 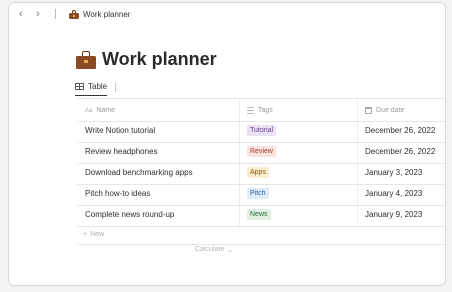 What do you see at coordinates (106, 110) in the screenshot?
I see `column-label: Name` at bounding box center [106, 110].